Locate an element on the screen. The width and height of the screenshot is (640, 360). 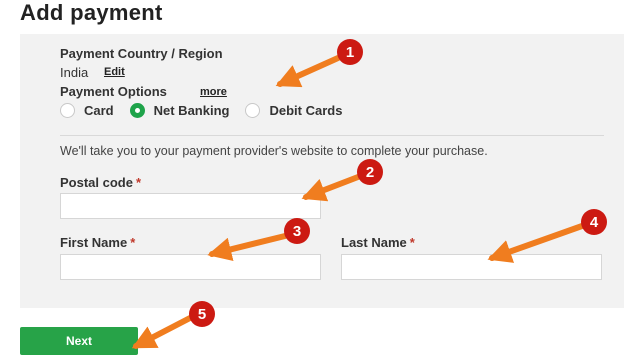
section-divider is located at coordinates (332, 135).